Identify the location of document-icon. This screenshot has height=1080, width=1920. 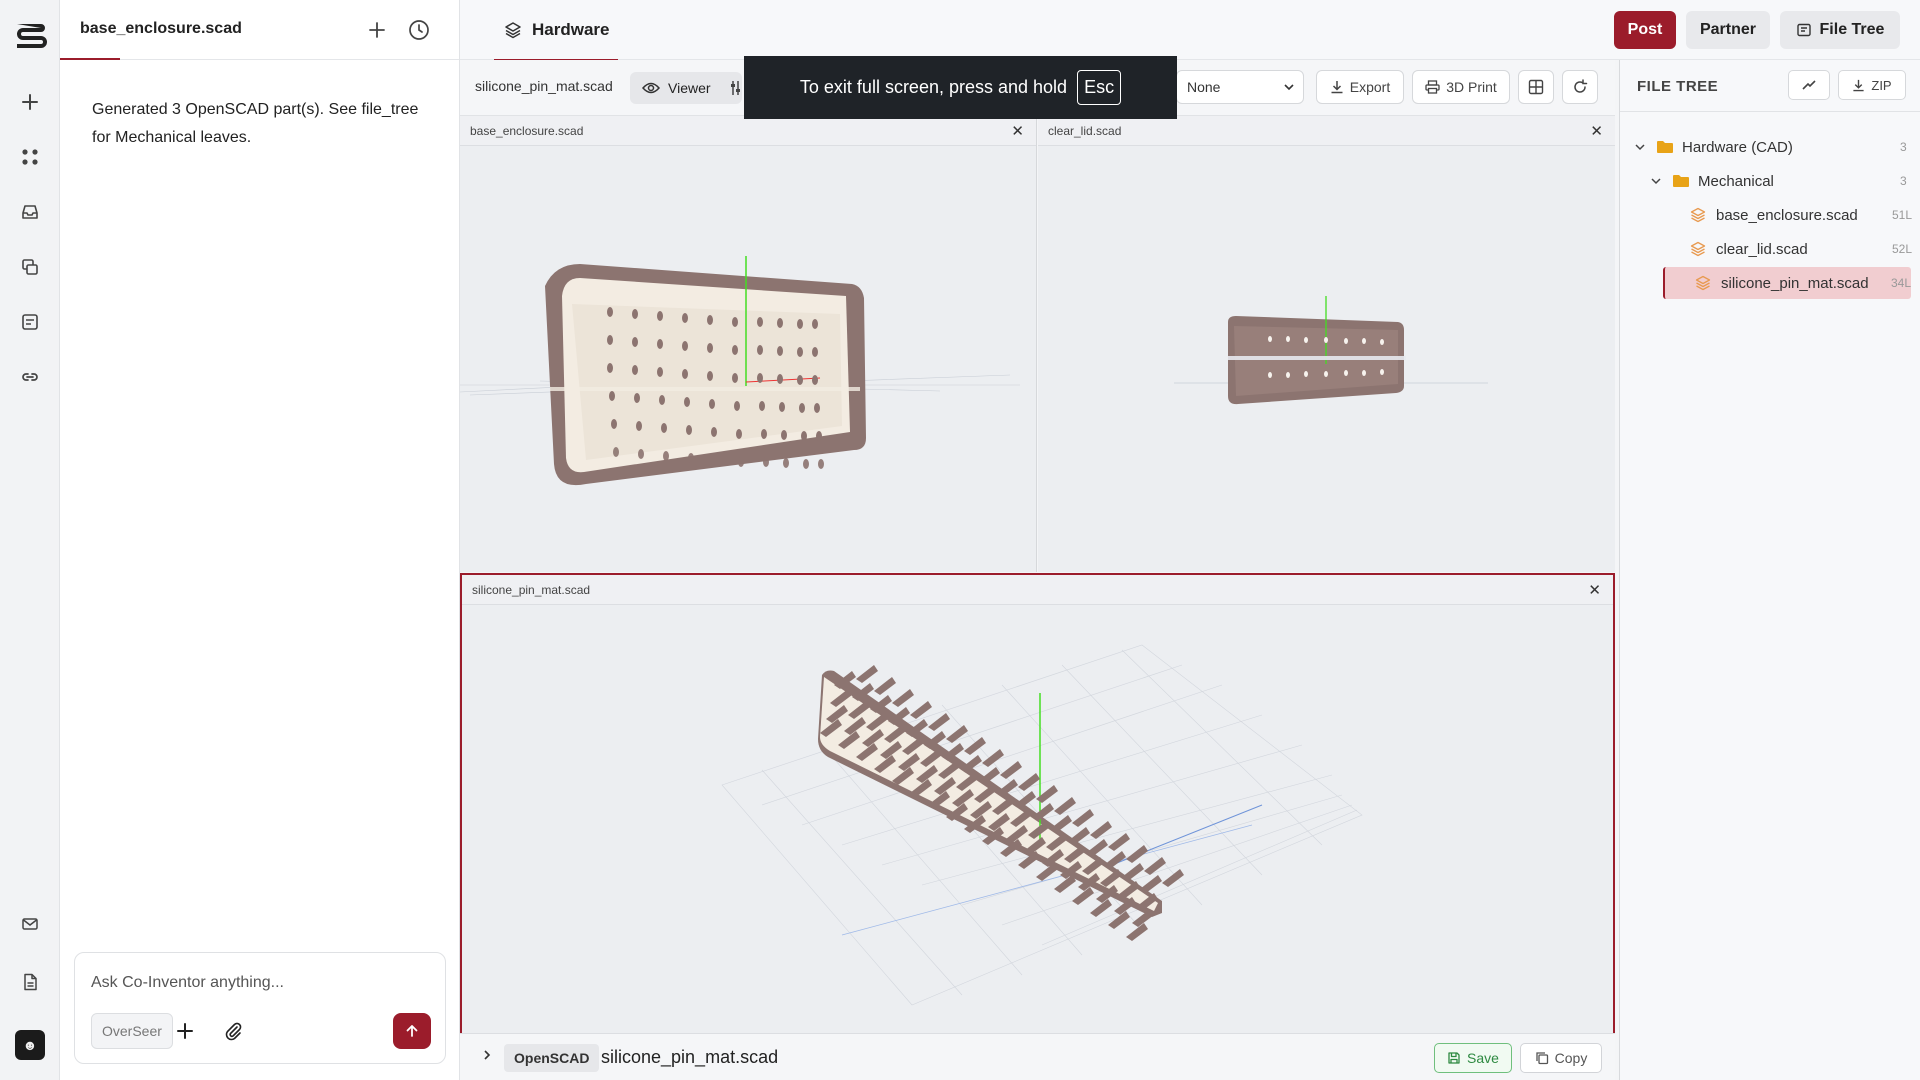
(30, 982).